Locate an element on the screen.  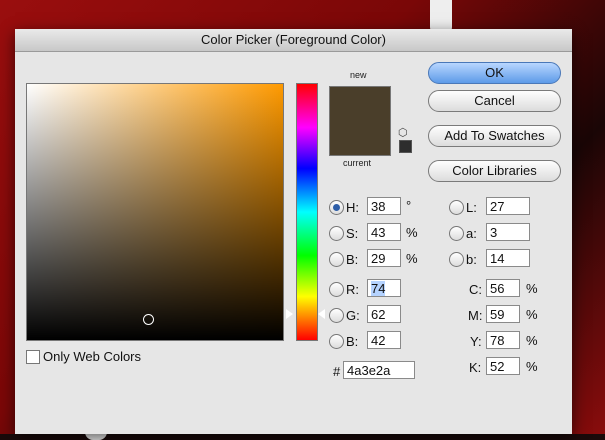
ok-button: OK is located at coordinates (494, 73).